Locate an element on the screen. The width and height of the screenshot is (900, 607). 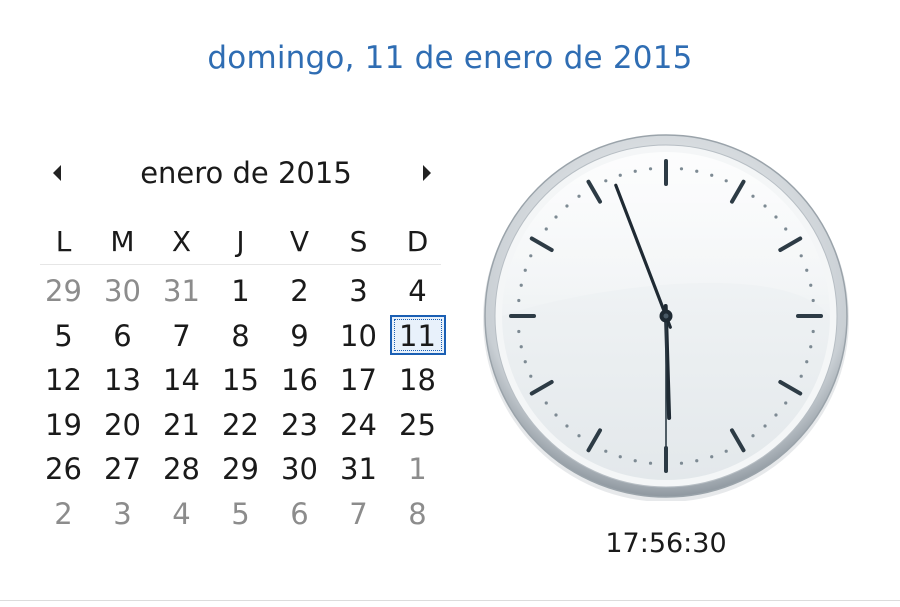
calendar-day: 18 is located at coordinates (417, 380).